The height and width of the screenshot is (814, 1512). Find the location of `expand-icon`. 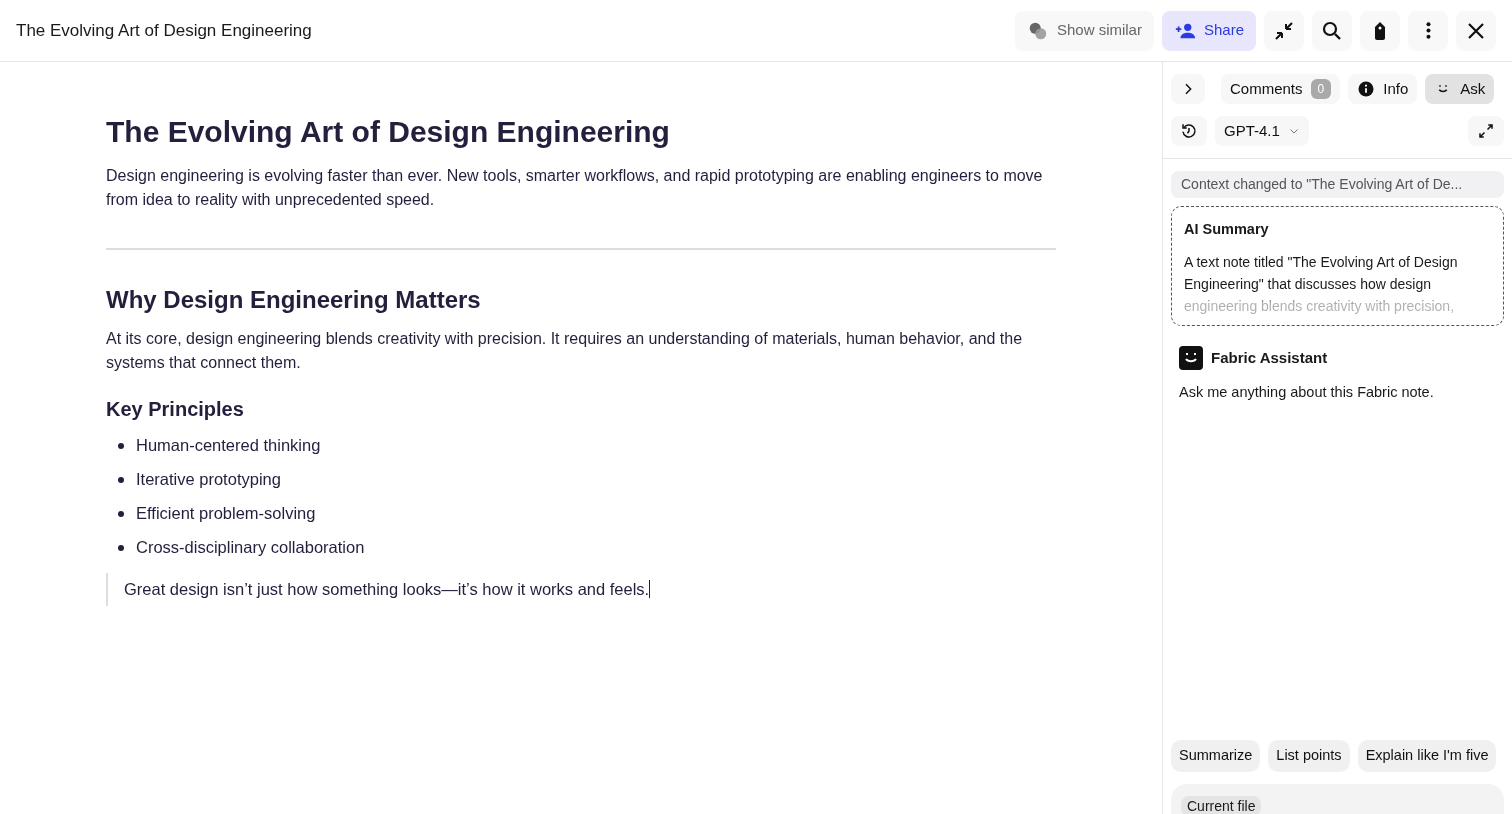

expand-icon is located at coordinates (1486, 131).